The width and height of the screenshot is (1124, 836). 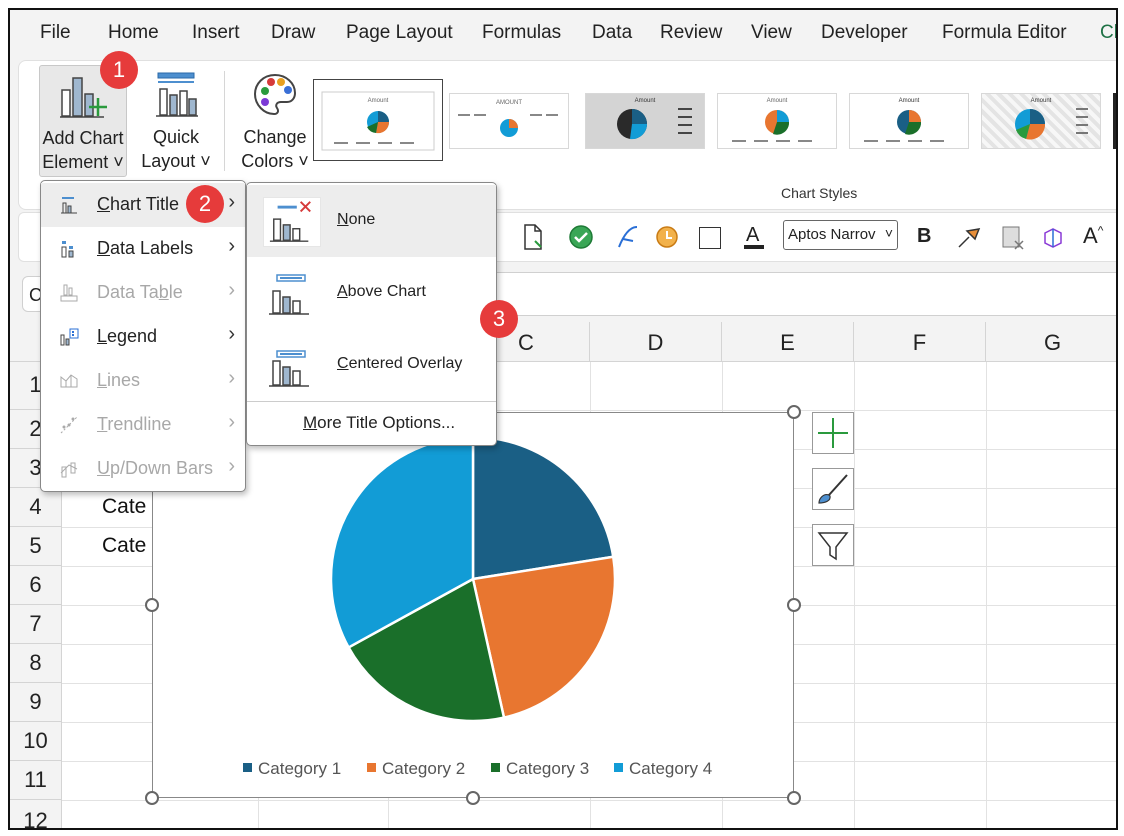 What do you see at coordinates (143, 249) in the screenshot?
I see `menu-item-data-labels: Data Labels ›` at bounding box center [143, 249].